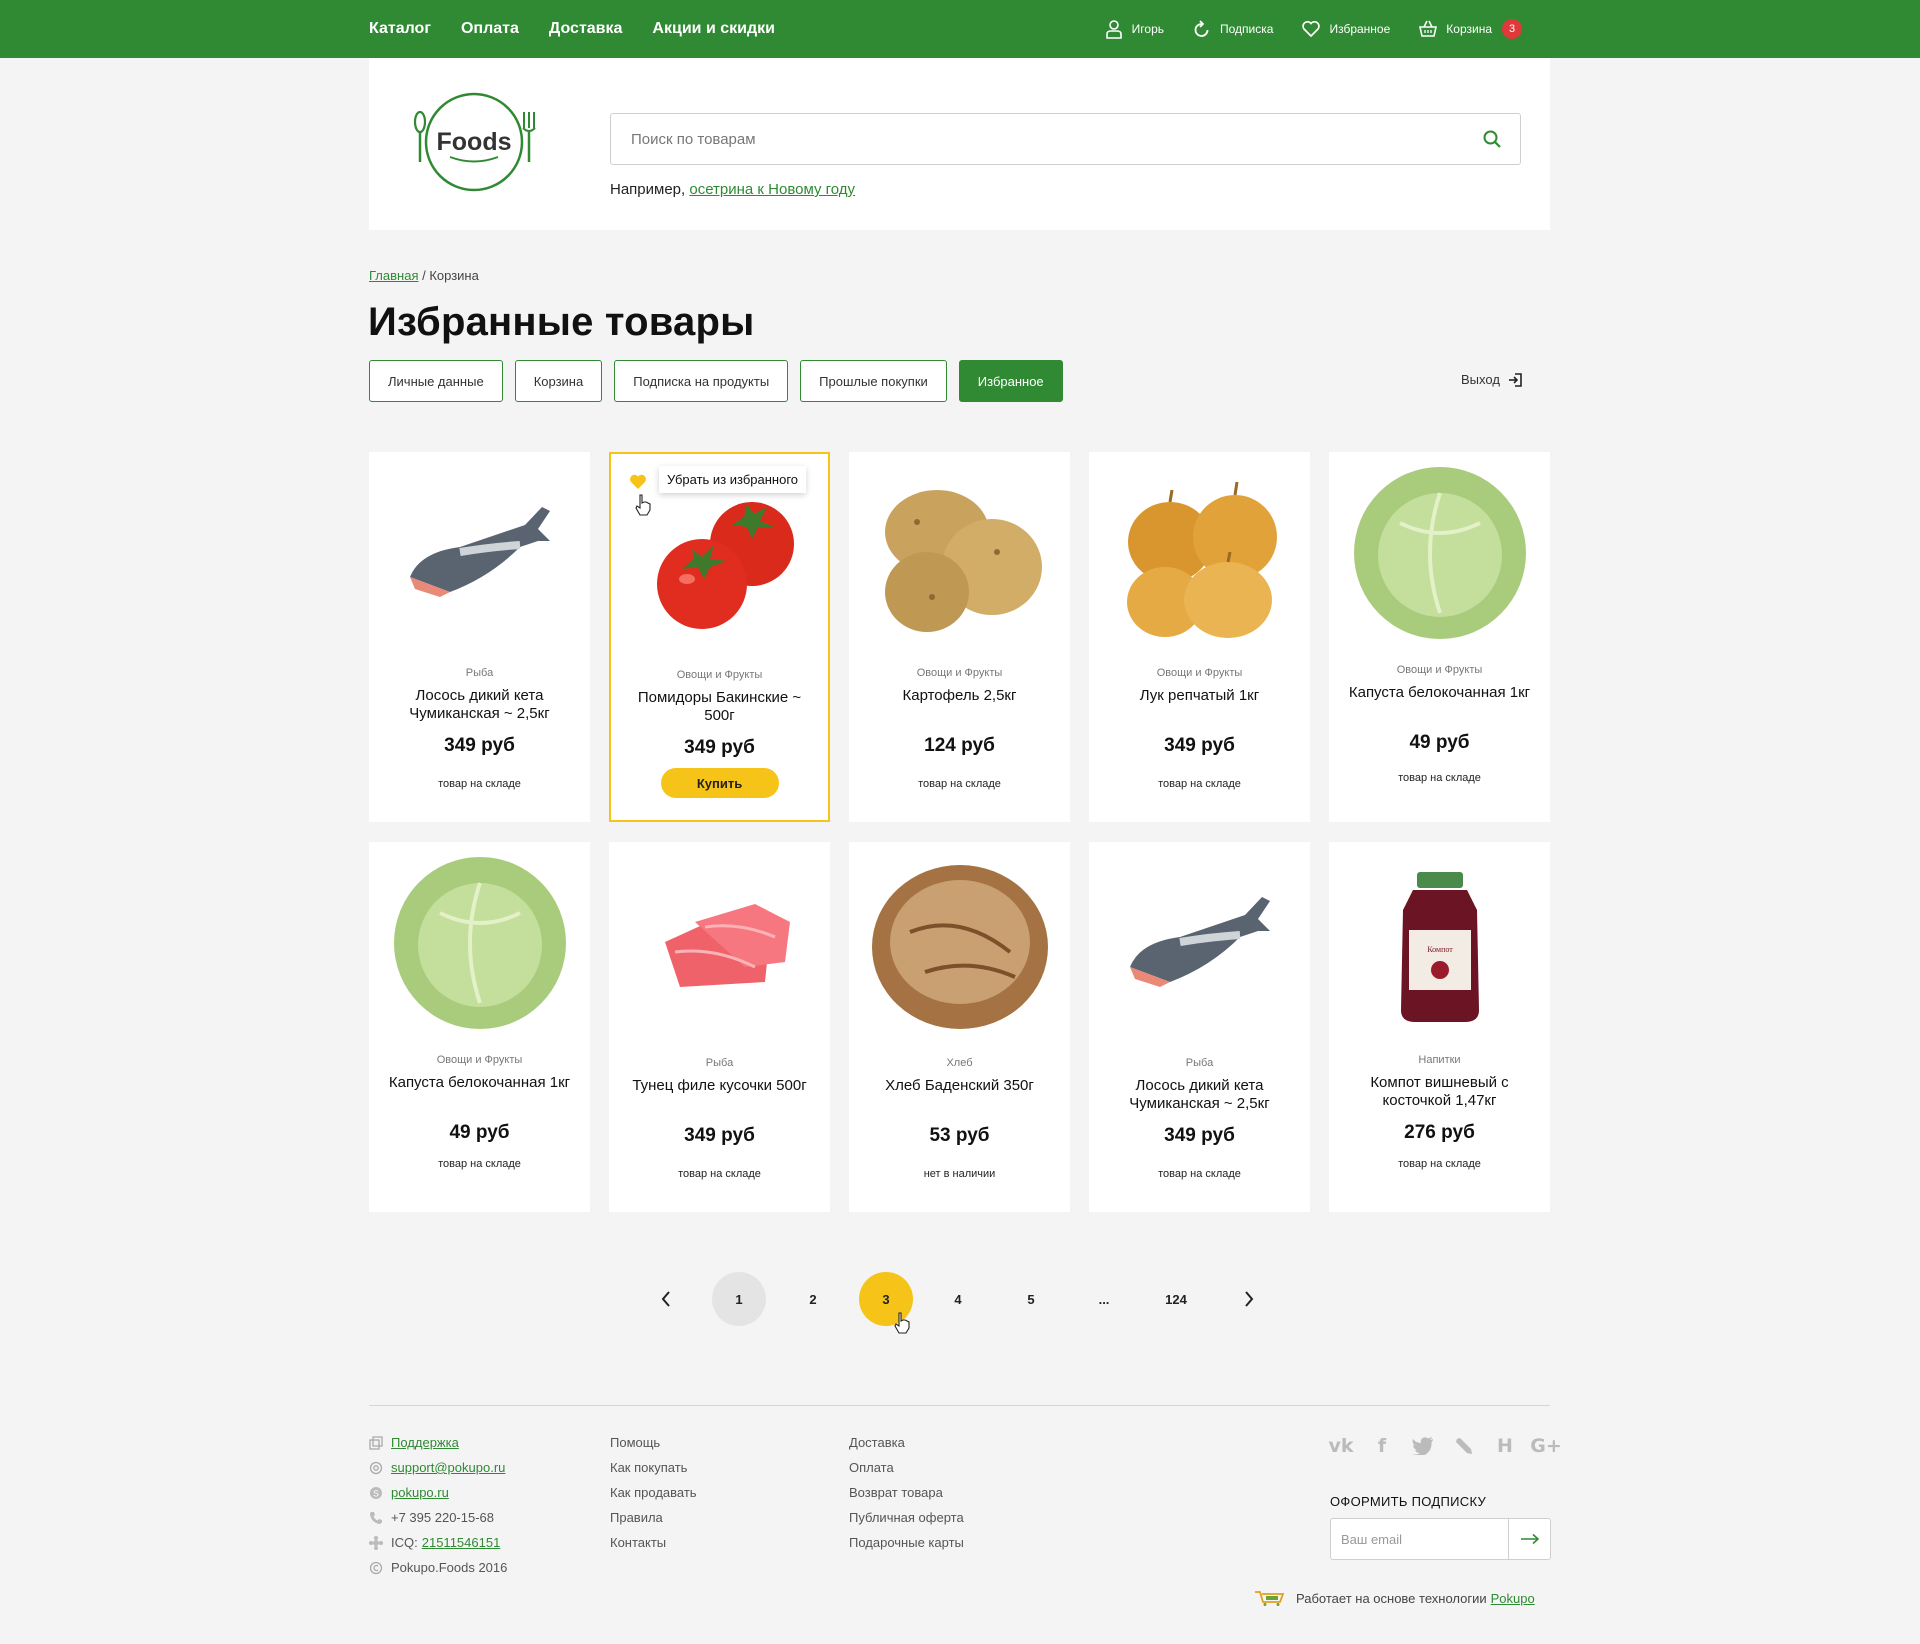 The height and width of the screenshot is (1644, 1920). Describe the element at coordinates (449, 1567) in the screenshot. I see `copyright-text: Pokupo.Foods 2016` at that location.